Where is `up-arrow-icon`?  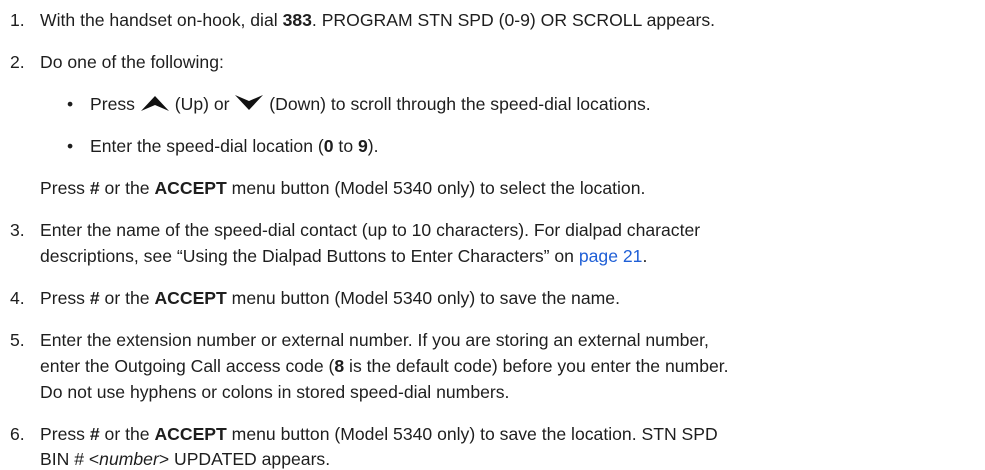
up-arrow-icon is located at coordinates (155, 105).